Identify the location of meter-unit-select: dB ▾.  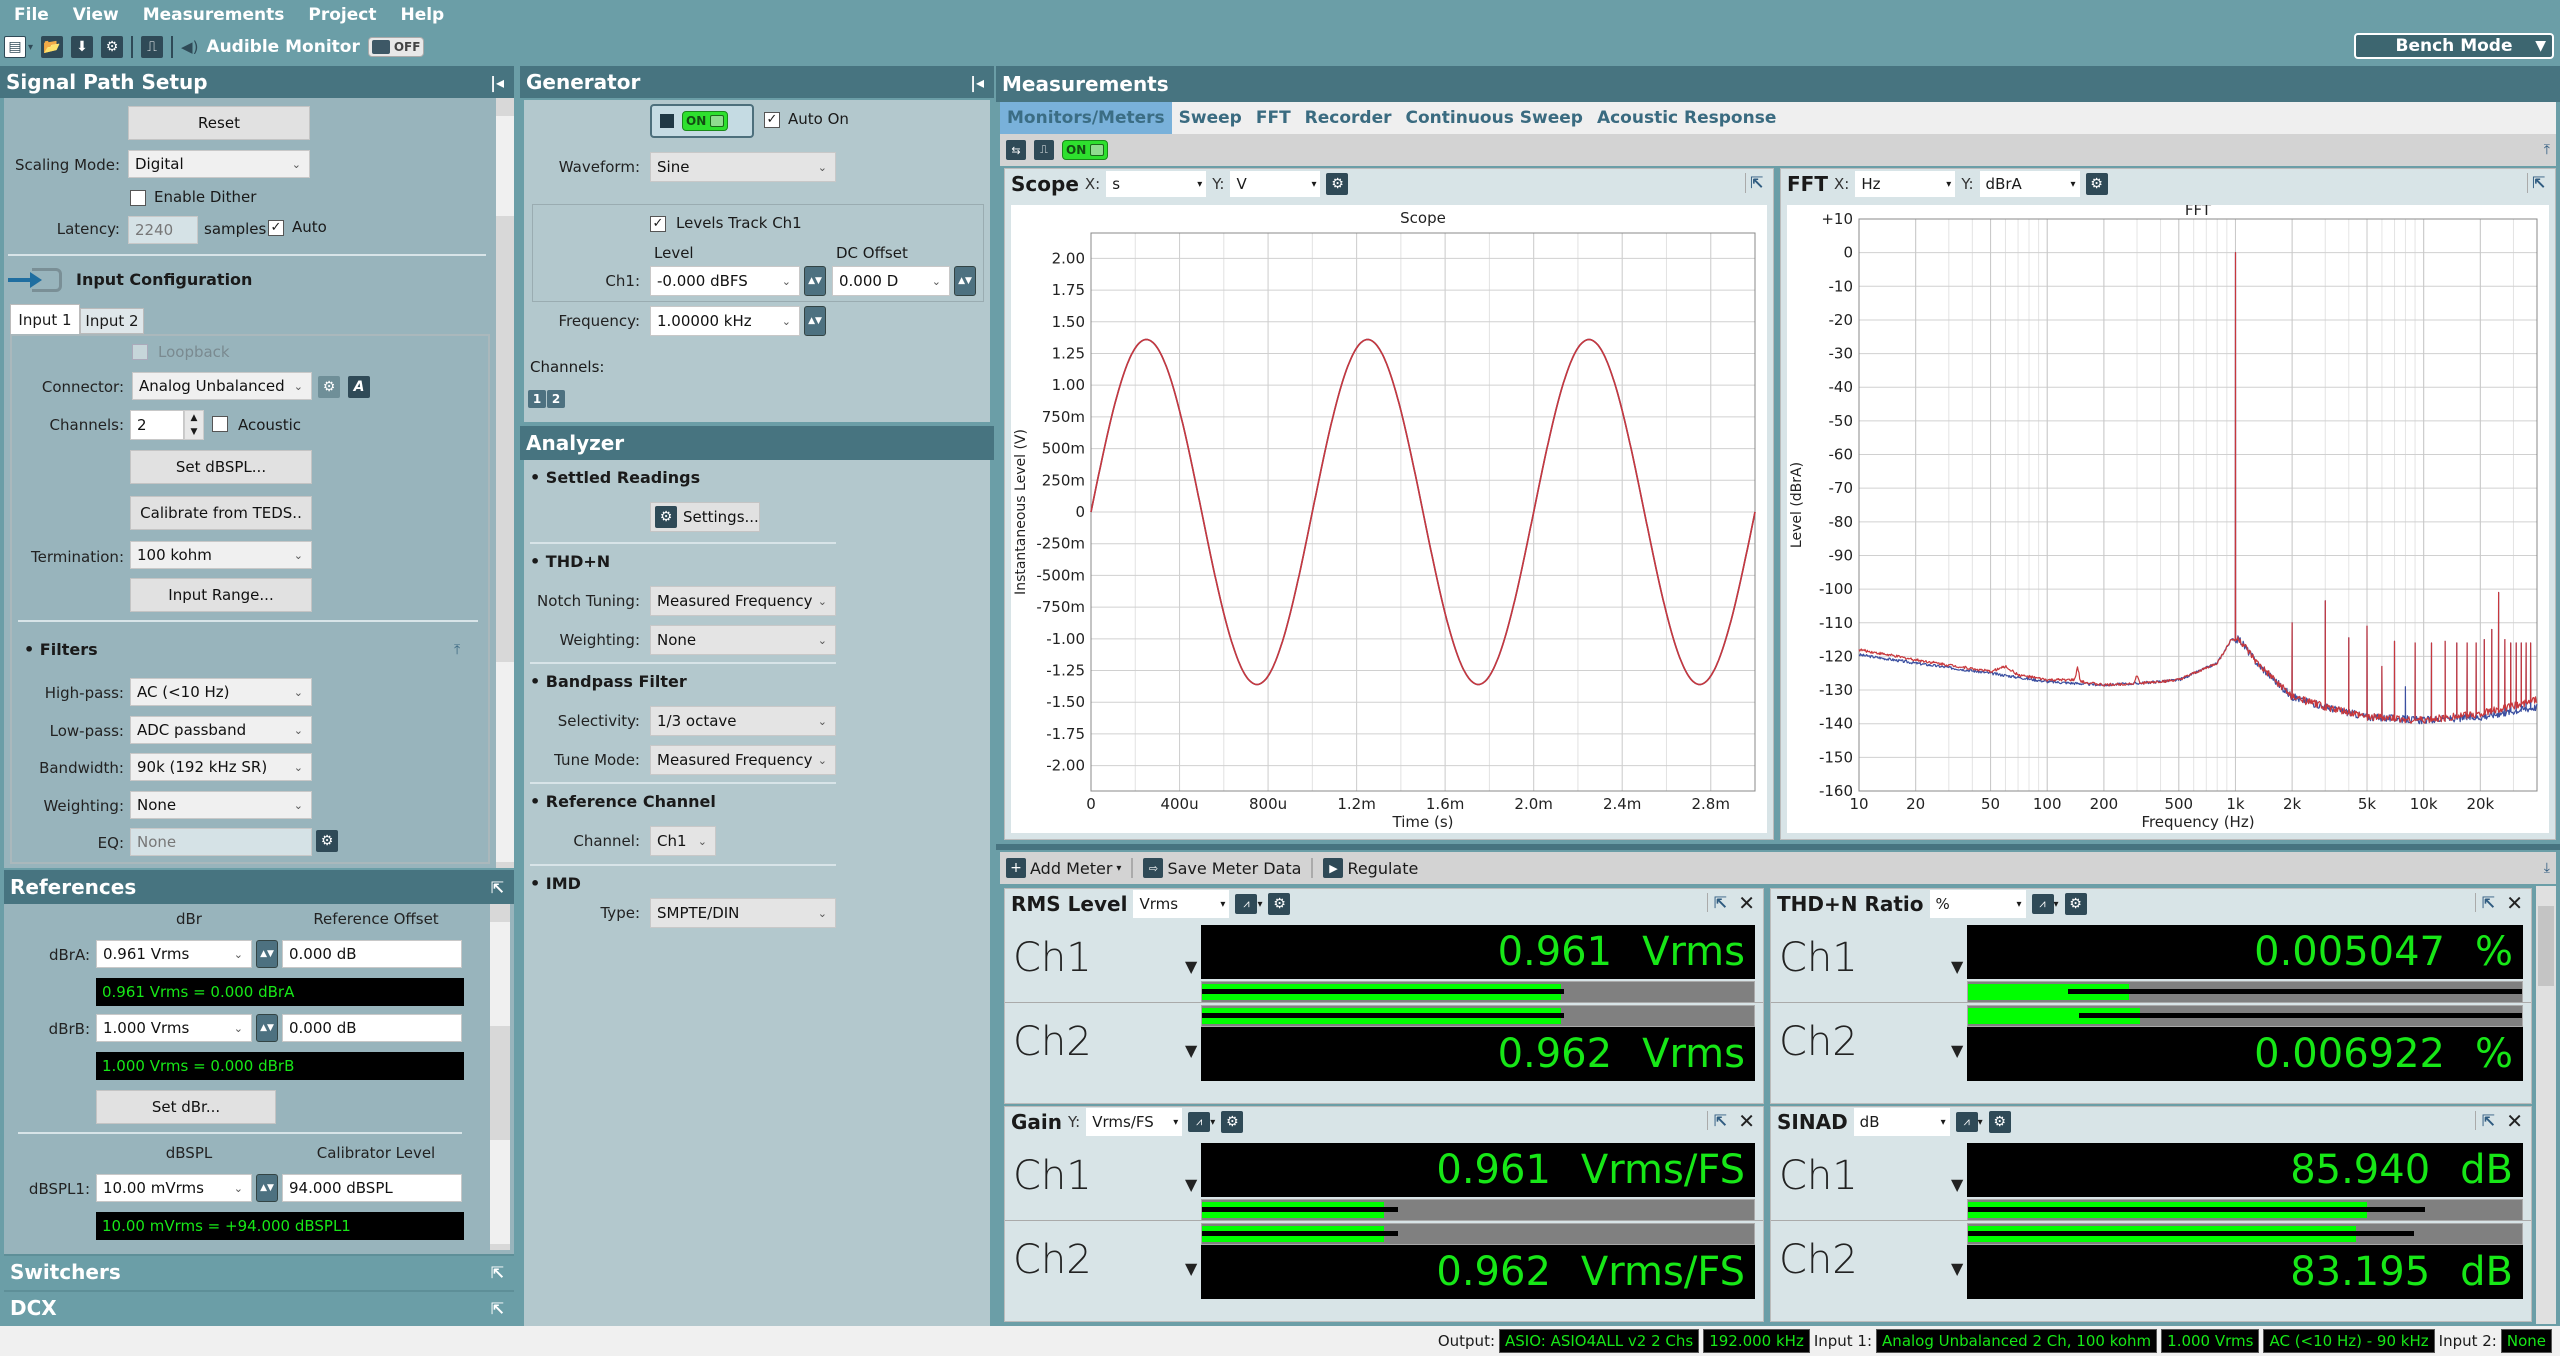
(1901, 1122).